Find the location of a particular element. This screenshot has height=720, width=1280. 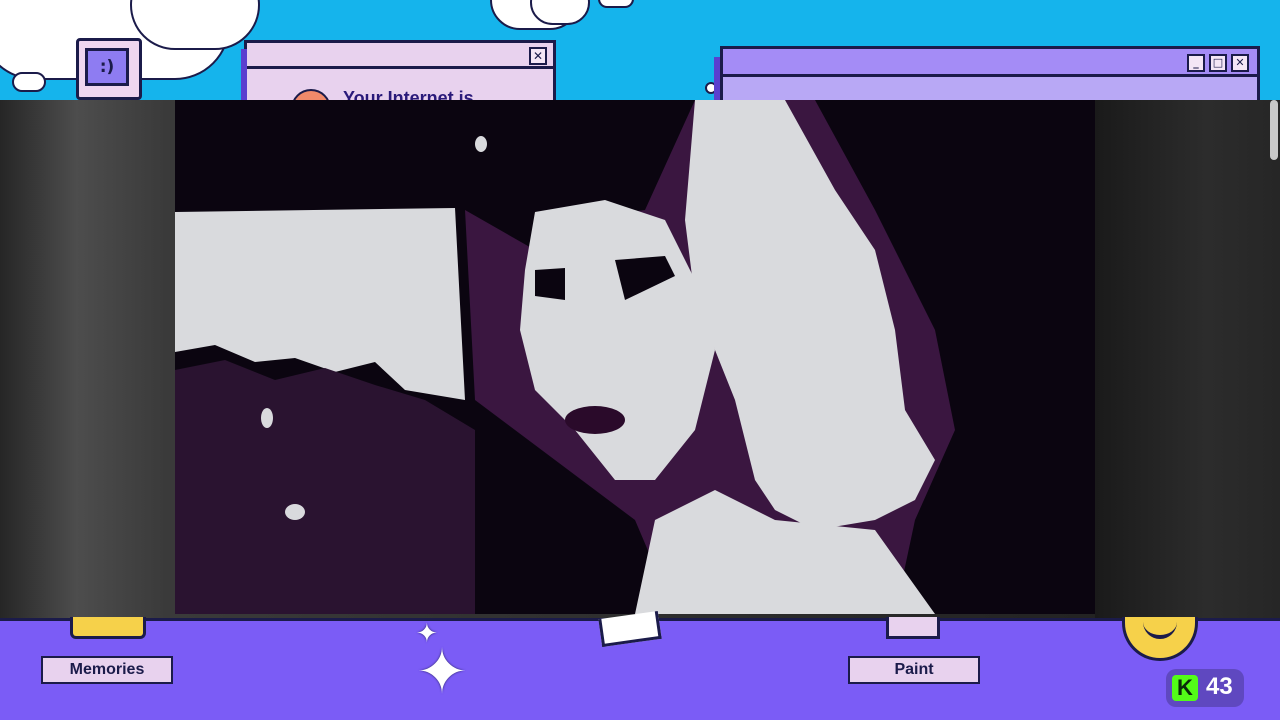

paint-icon is located at coordinates (913, 628).